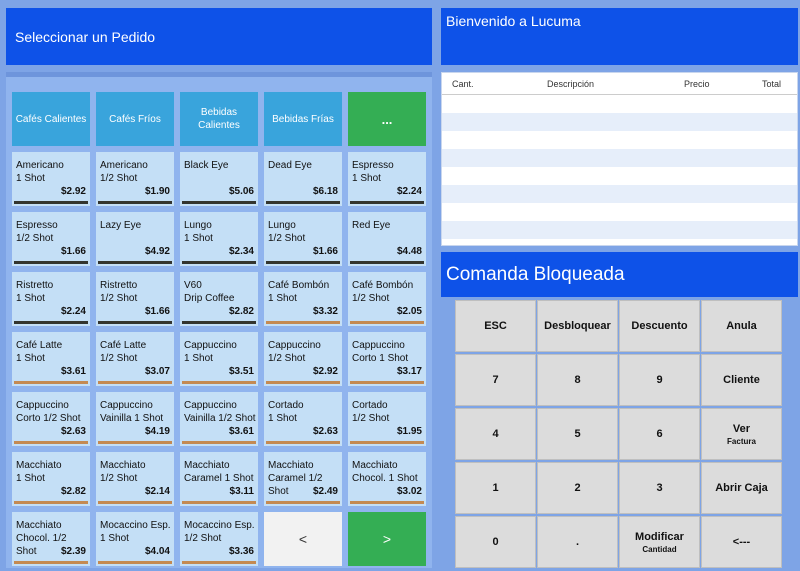 The width and height of the screenshot is (800, 571). What do you see at coordinates (659, 326) in the screenshot?
I see `discount-button: Descuento` at bounding box center [659, 326].